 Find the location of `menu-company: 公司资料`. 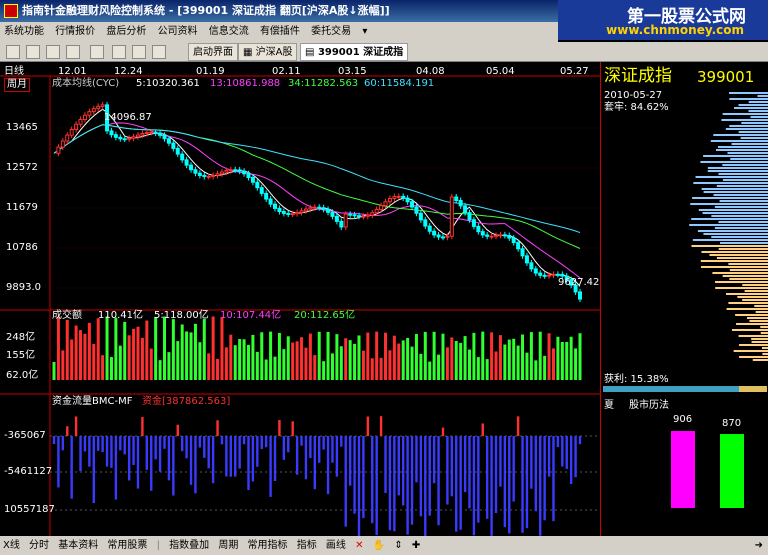

menu-company: 公司资料 is located at coordinates (178, 32).